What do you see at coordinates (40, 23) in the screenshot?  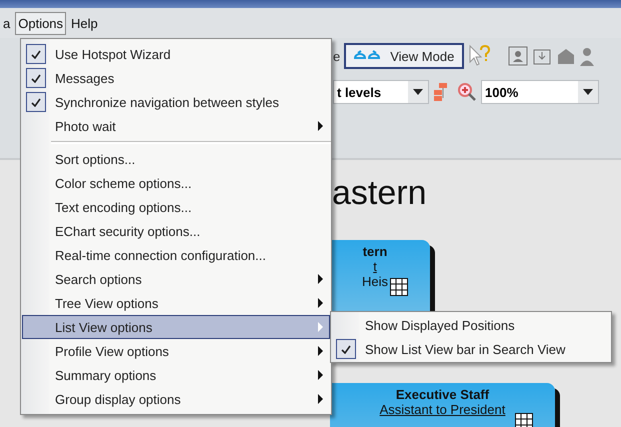 I see `menu-title: Options` at bounding box center [40, 23].